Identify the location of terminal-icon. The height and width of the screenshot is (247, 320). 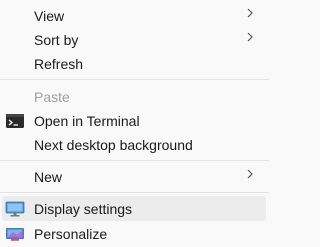
(15, 121).